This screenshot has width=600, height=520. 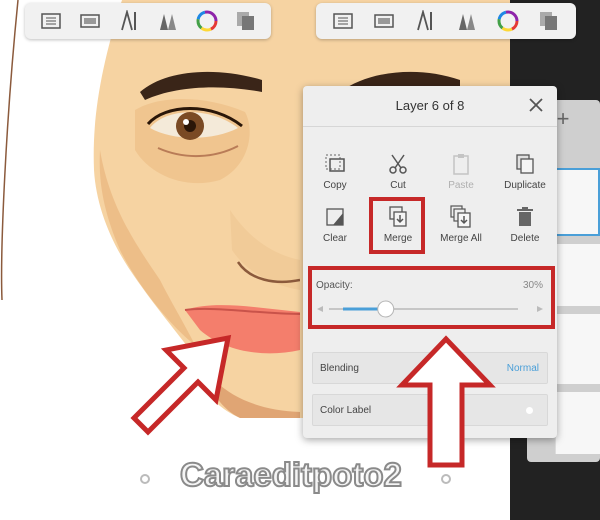 What do you see at coordinates (446, 21) in the screenshot?
I see `toolbar-right` at bounding box center [446, 21].